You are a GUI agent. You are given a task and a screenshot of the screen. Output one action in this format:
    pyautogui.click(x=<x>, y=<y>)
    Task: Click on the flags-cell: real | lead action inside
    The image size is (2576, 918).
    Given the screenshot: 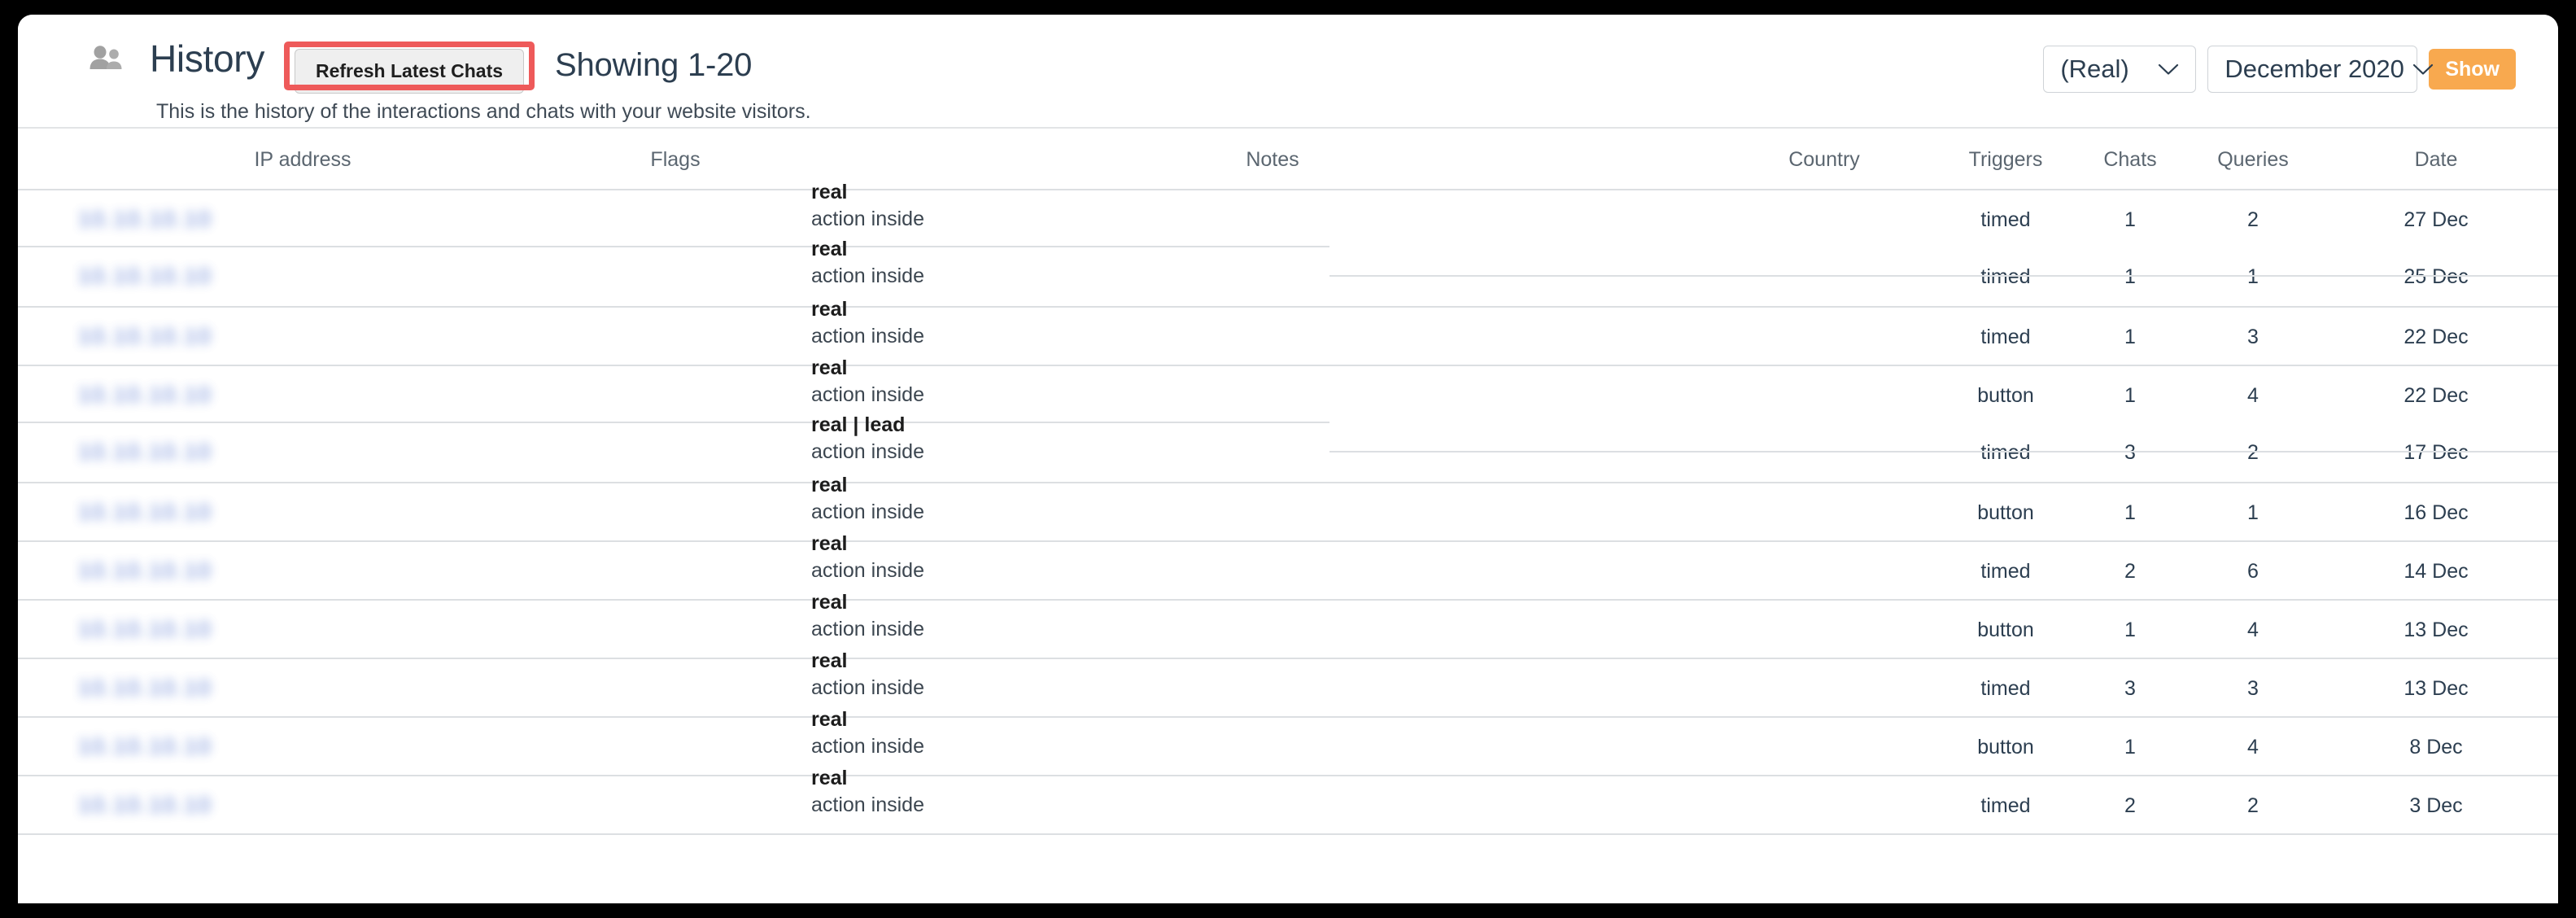 What is the action you would take?
    pyautogui.click(x=867, y=439)
    